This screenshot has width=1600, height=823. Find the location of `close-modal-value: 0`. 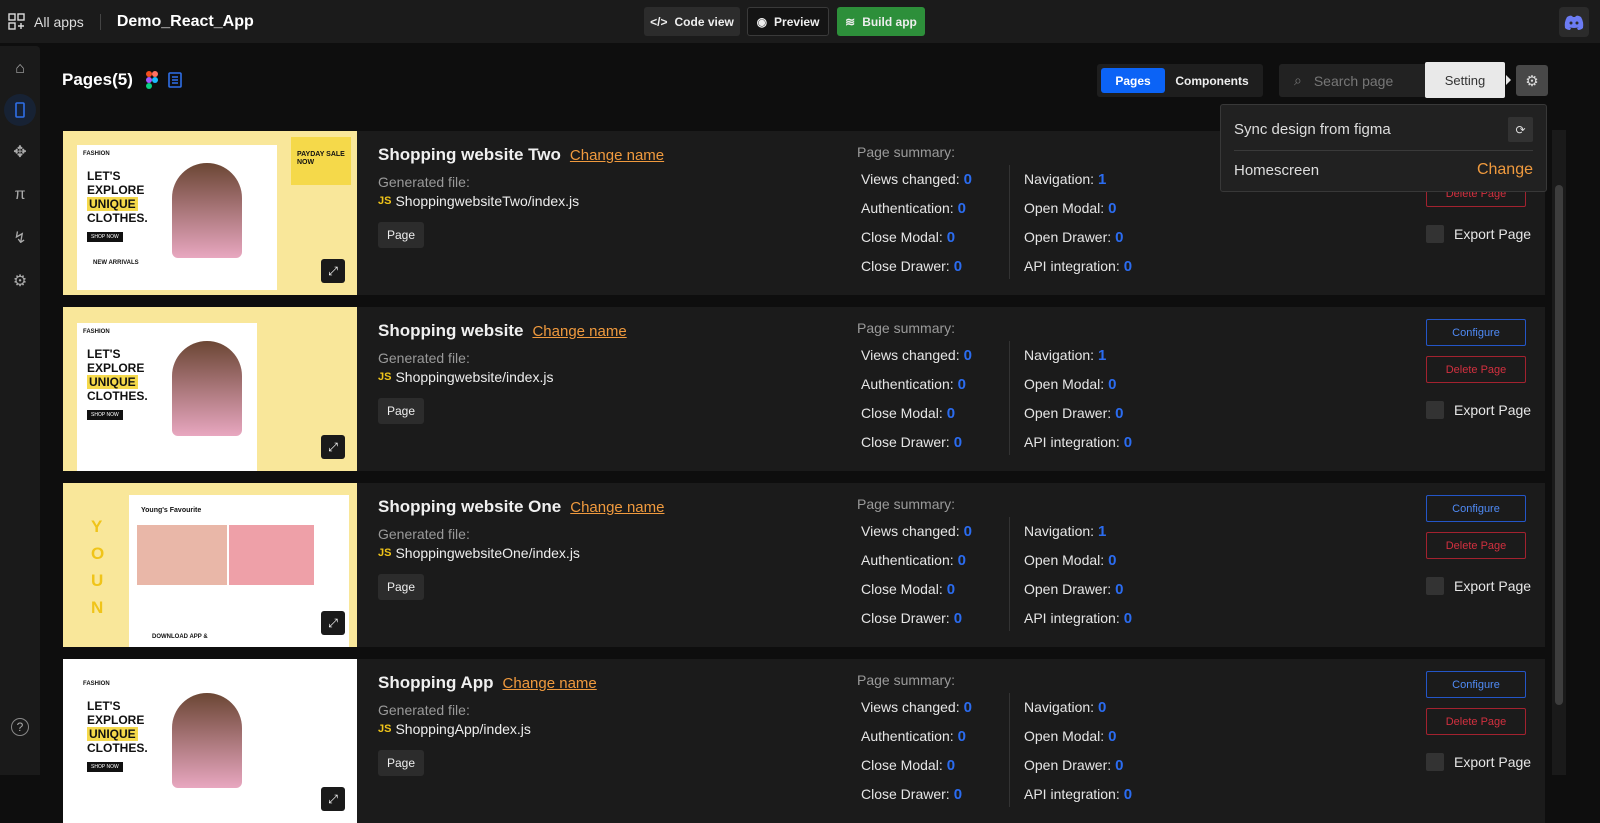

close-modal-value: 0 is located at coordinates (951, 237).